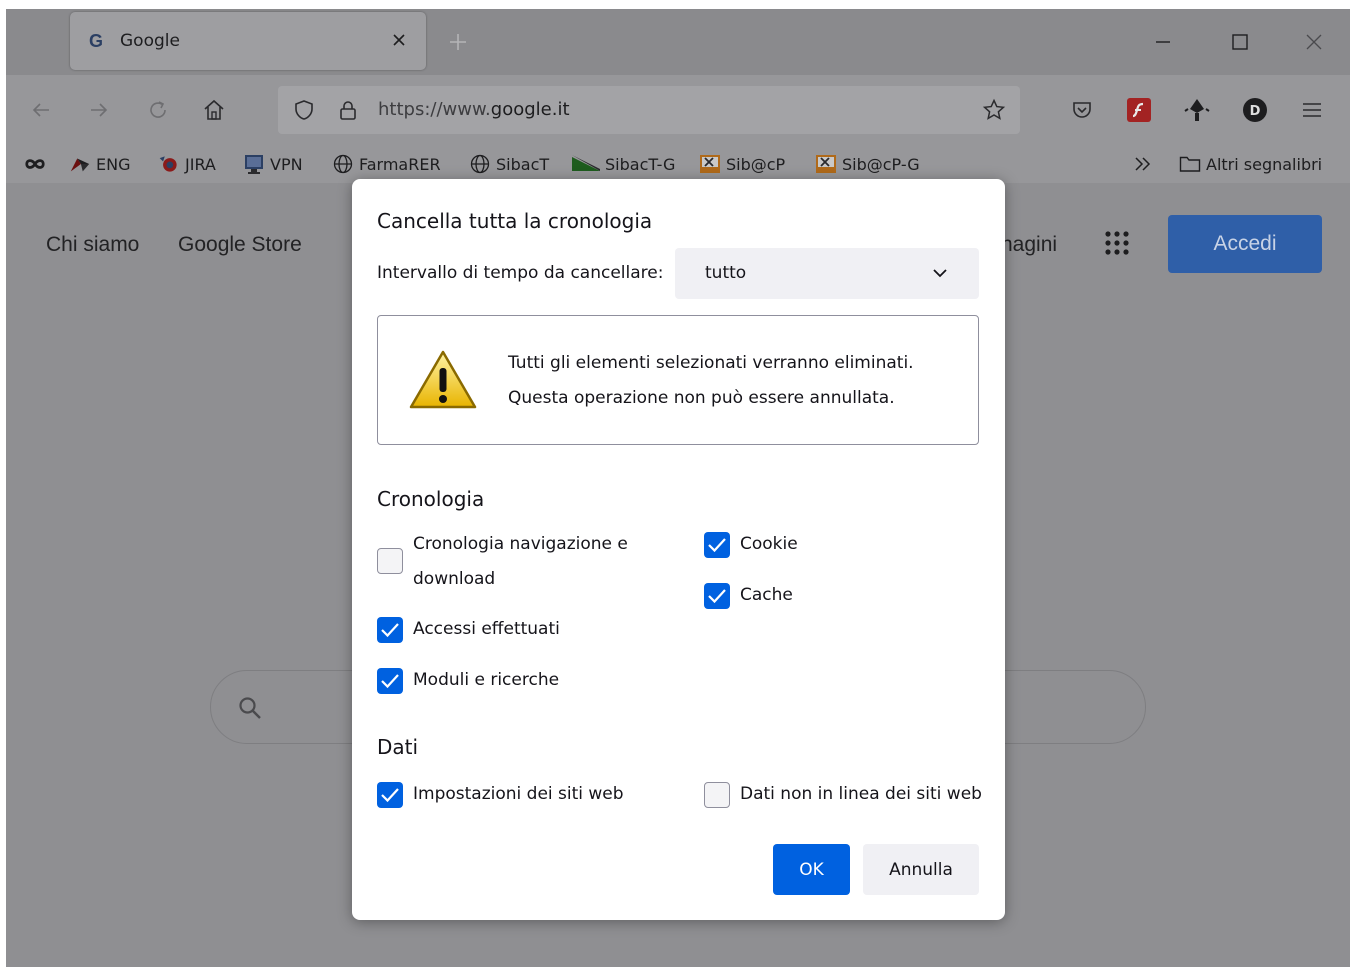  What do you see at coordinates (41, 110) in the screenshot?
I see `back-arrow-icon` at bounding box center [41, 110].